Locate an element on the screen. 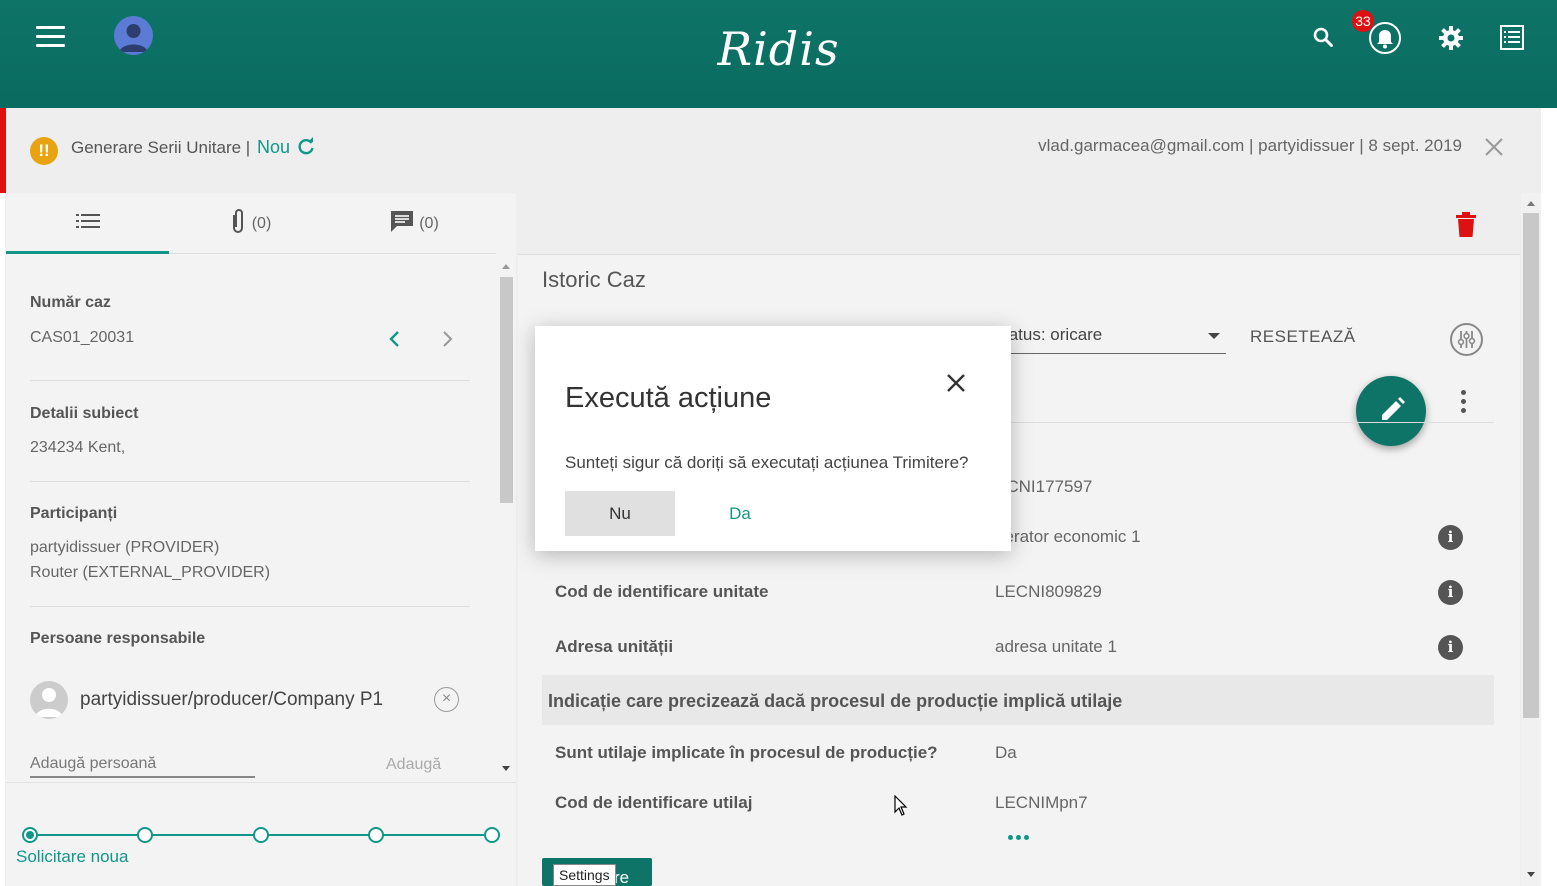 Image resolution: width=1557 pixels, height=886 pixels. case-number-value: CAS01_20031 is located at coordinates (82, 337).